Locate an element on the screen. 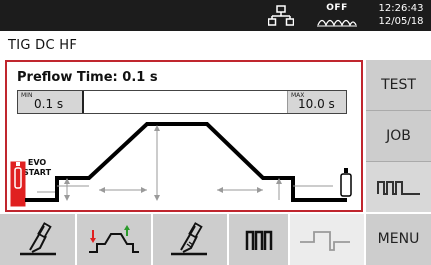  process-icon is located at coordinates (114, 239).